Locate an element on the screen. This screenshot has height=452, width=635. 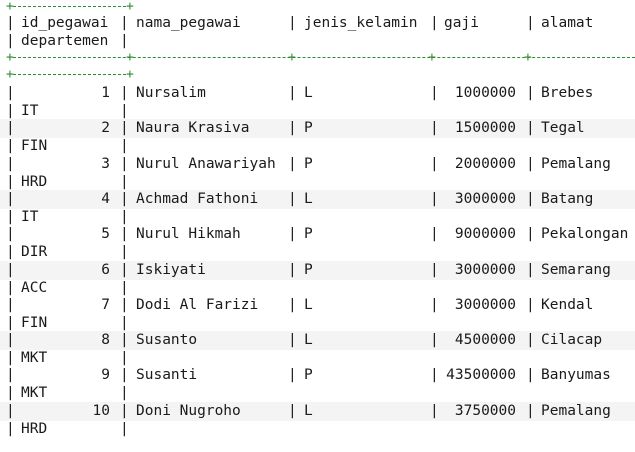
cell-departemen: ACC is located at coordinates (34, 288).